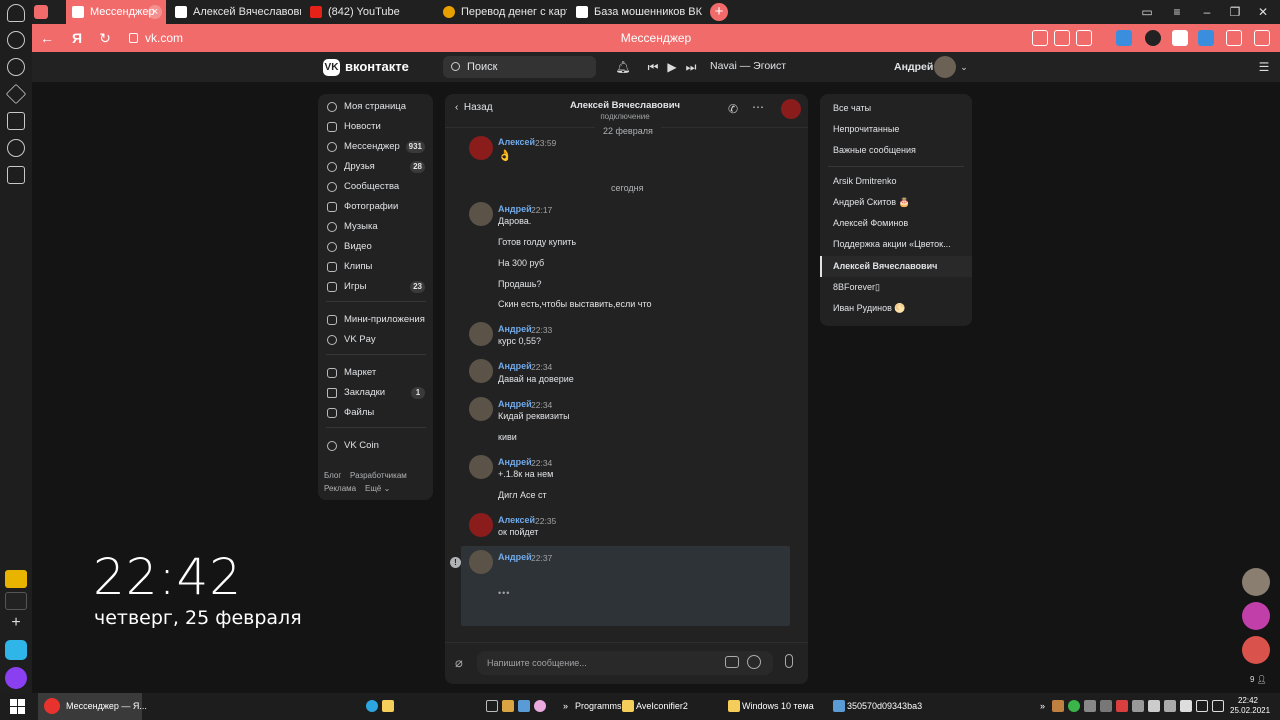 The image size is (1280, 720). Describe the element at coordinates (732, 662) in the screenshot. I see `camera-icon` at that location.